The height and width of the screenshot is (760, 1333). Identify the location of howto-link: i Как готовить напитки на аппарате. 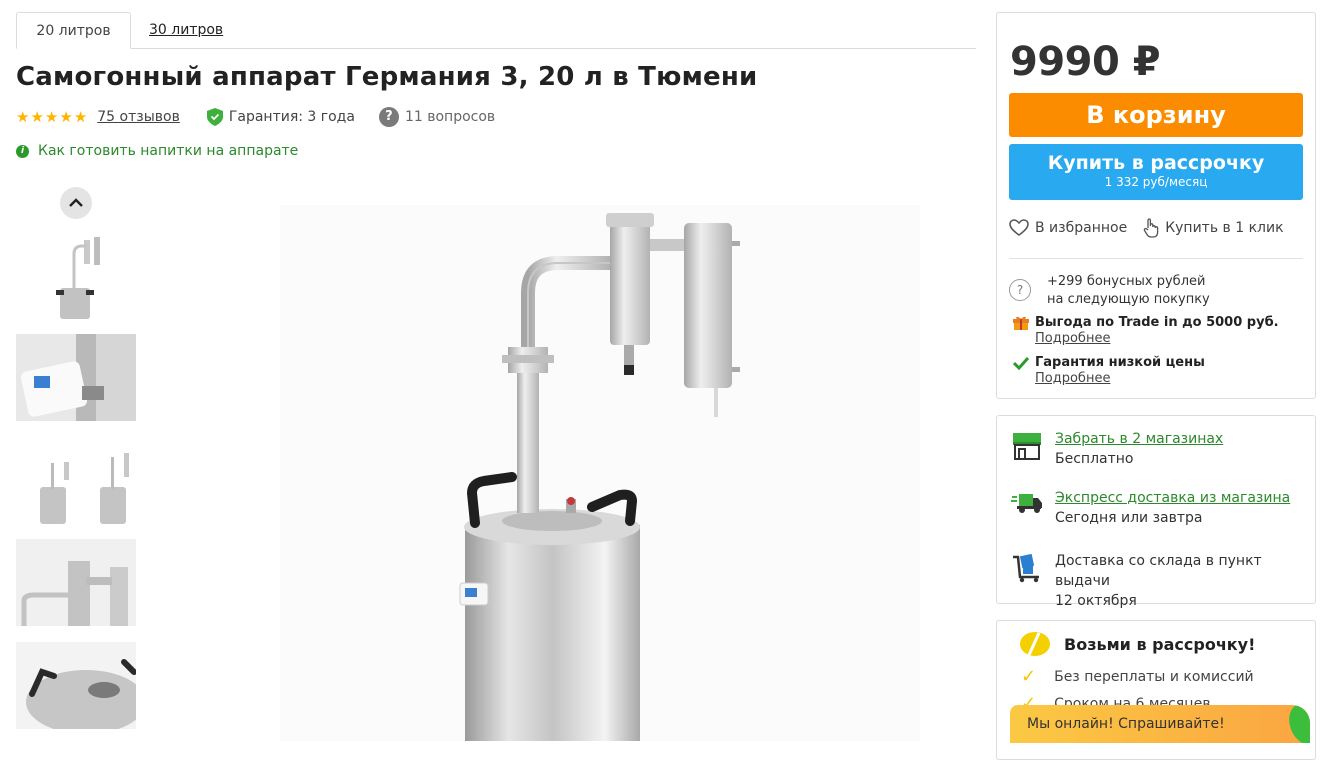
(157, 151).